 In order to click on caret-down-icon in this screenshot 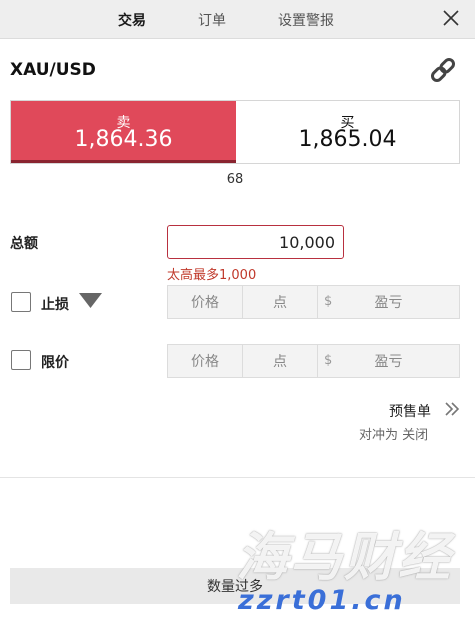, I will do `click(90, 300)`.